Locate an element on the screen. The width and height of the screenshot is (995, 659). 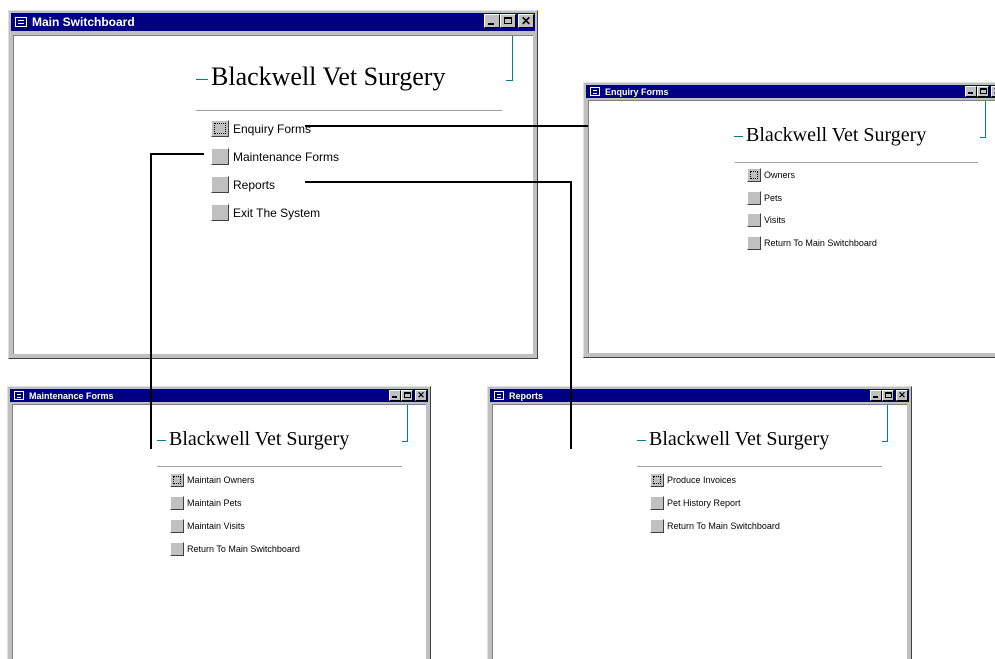
switchboard-item-visits: Visits is located at coordinates (766, 220).